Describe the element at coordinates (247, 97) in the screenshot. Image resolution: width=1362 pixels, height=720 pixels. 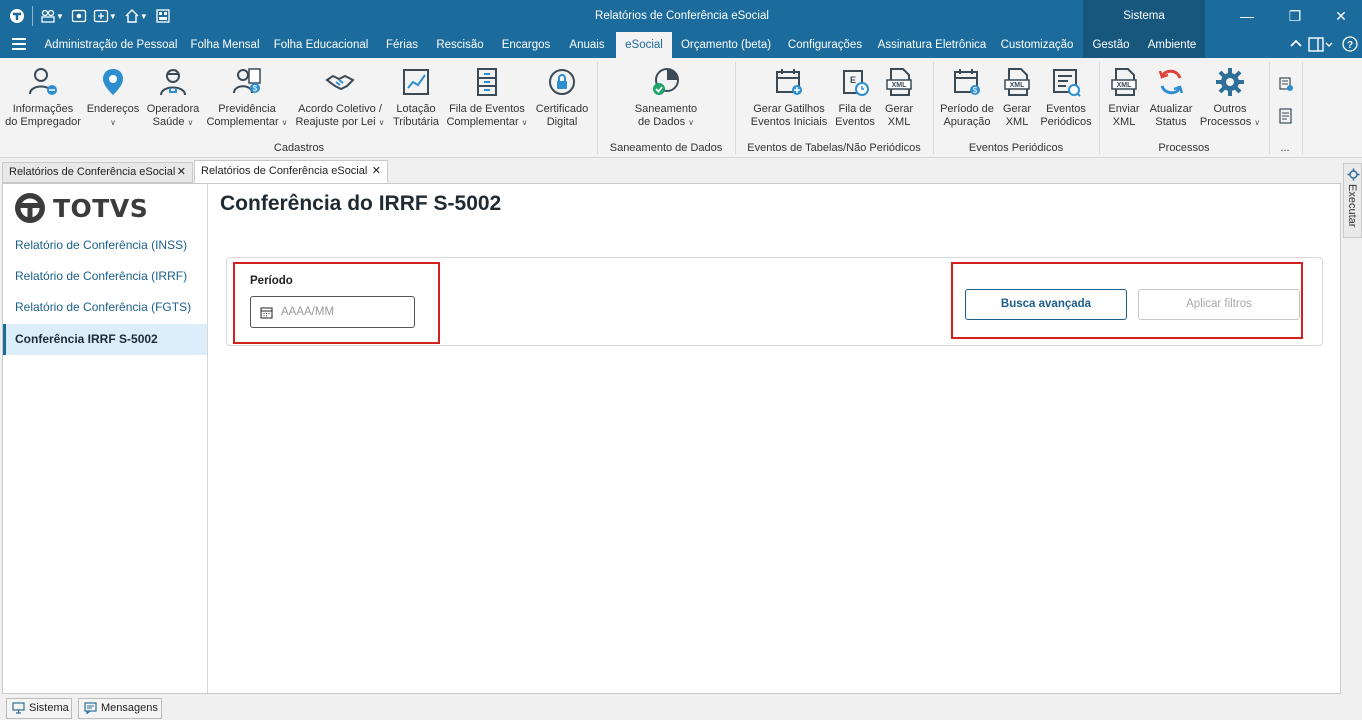
I see `ribbon-previdencia-complementar-button: $ Previdência Complementar ∨` at that location.